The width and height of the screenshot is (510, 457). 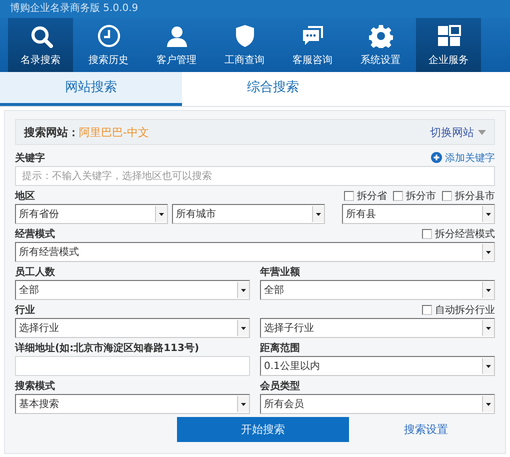 I want to click on nav-tab: 系统设置, so click(x=380, y=45).